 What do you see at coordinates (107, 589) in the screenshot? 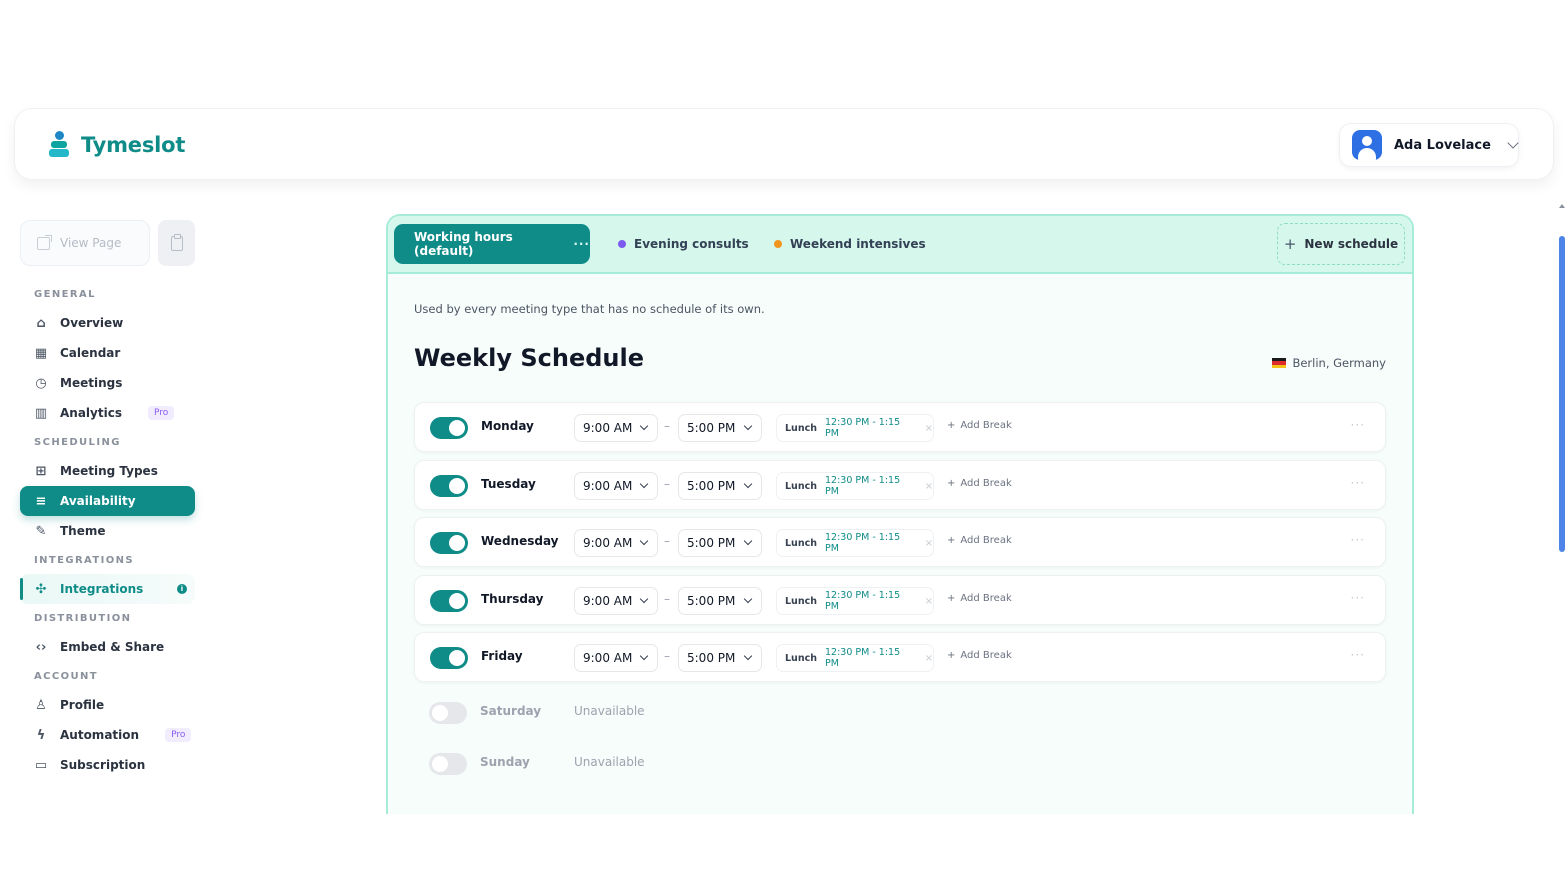
I see `sidebar-item-integrations: ✣ Integrations i` at bounding box center [107, 589].